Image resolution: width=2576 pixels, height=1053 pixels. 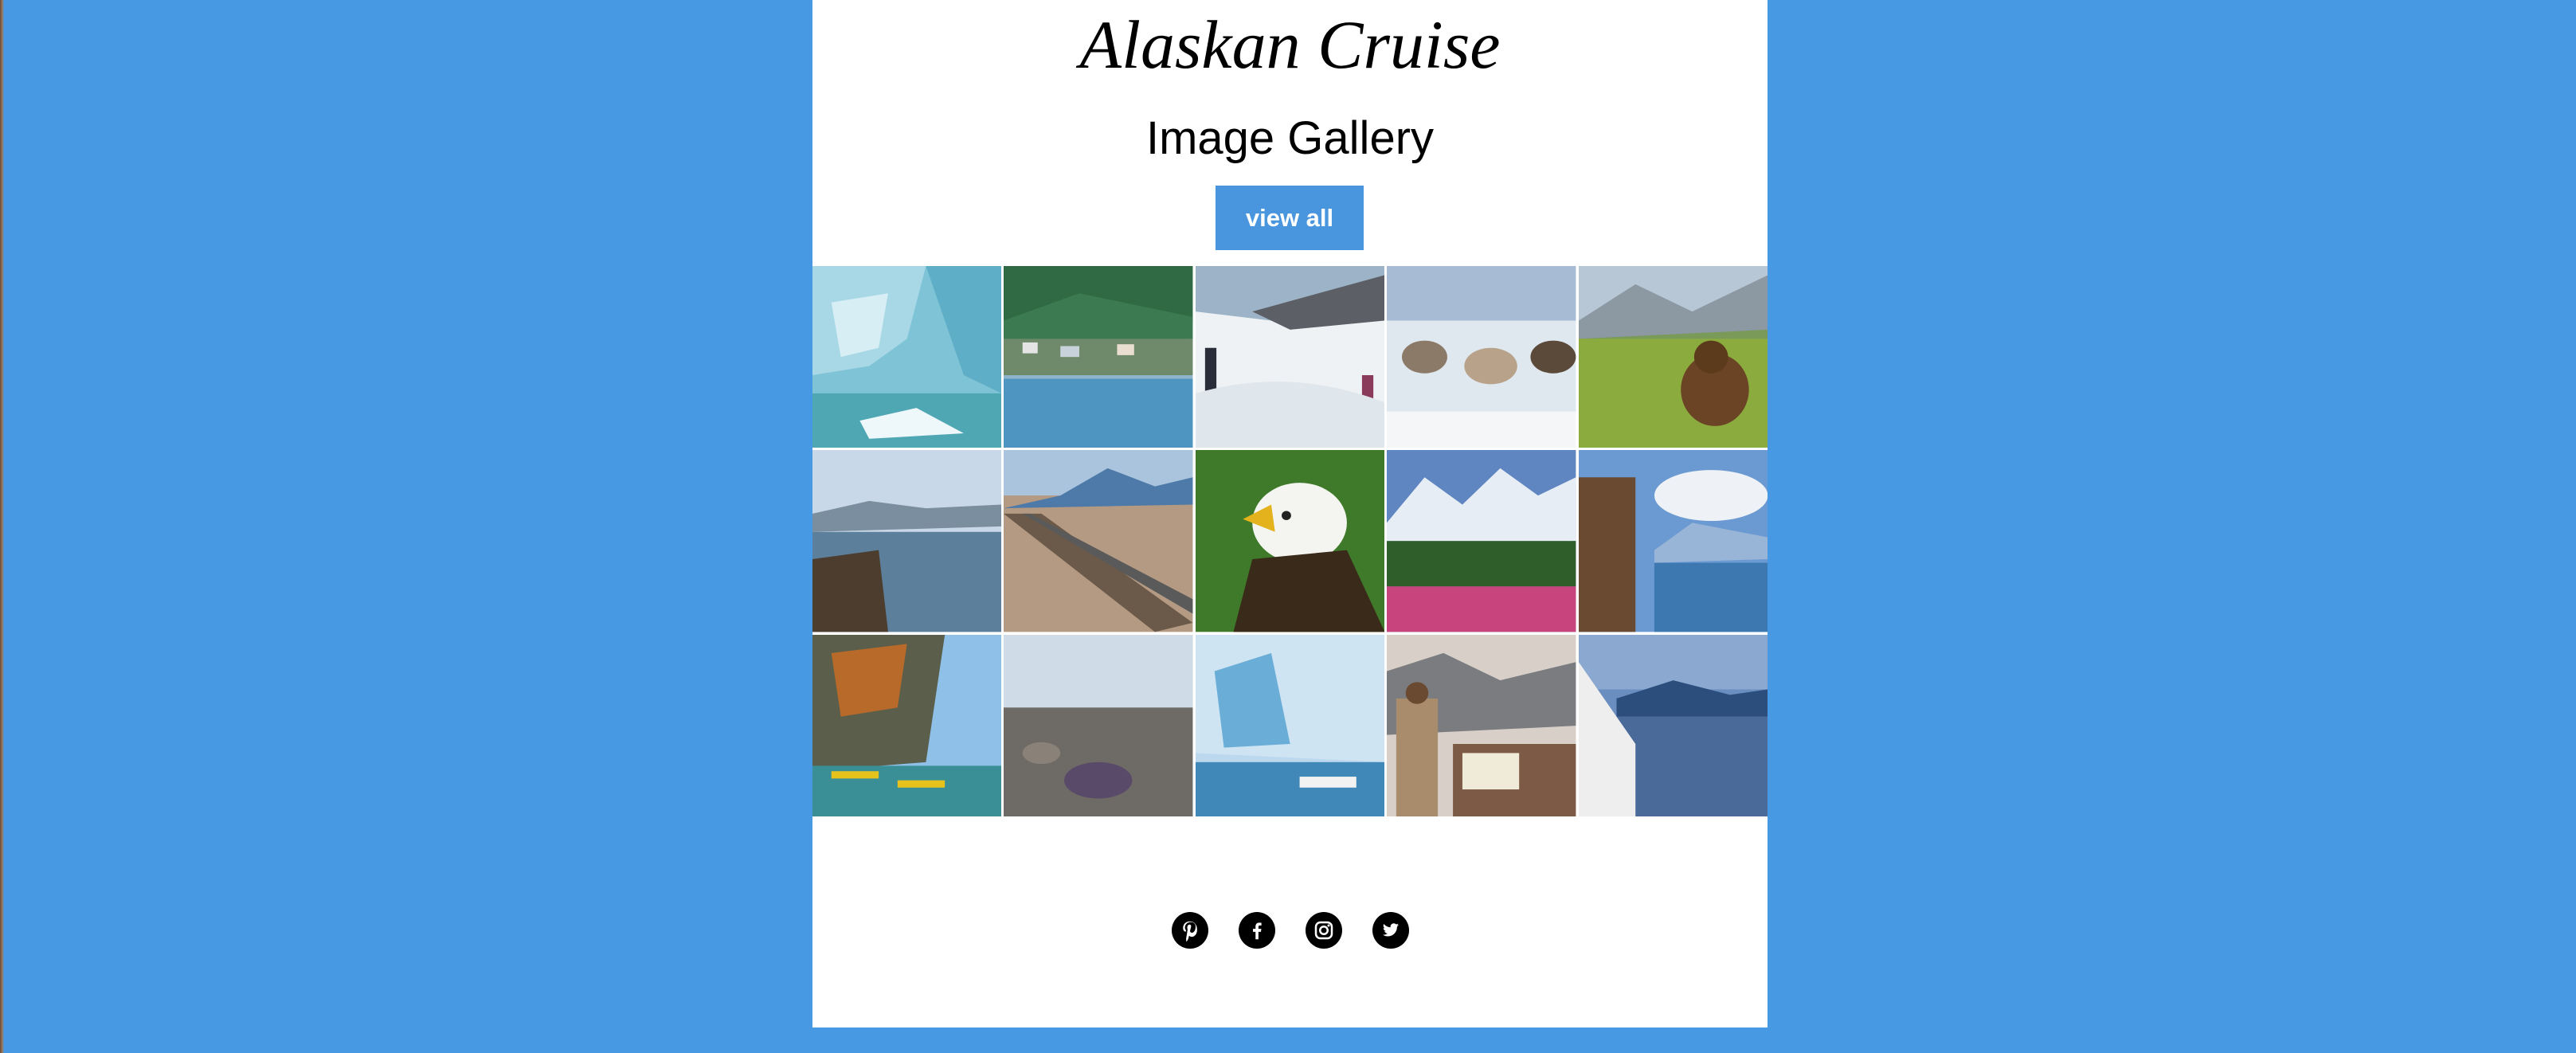 I want to click on gallery-image-coastal-lake, so click(x=907, y=541).